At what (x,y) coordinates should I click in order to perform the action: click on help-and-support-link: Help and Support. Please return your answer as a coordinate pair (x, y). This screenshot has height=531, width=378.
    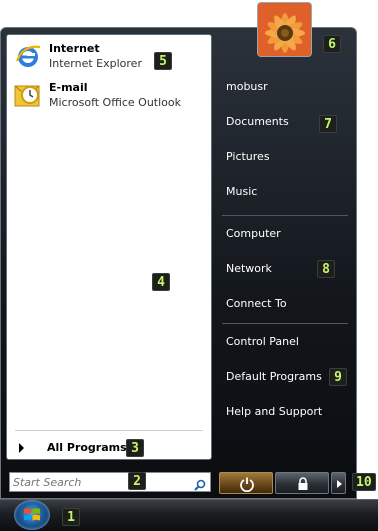
    Looking at the image, I should click on (286, 413).